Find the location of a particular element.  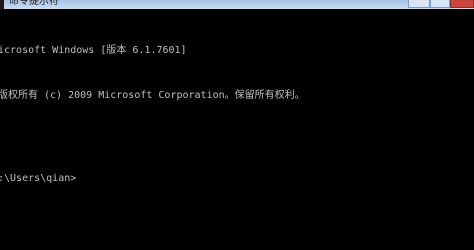

version-line: icrosoft Windows [版本 6.1.7601] is located at coordinates (93, 50).